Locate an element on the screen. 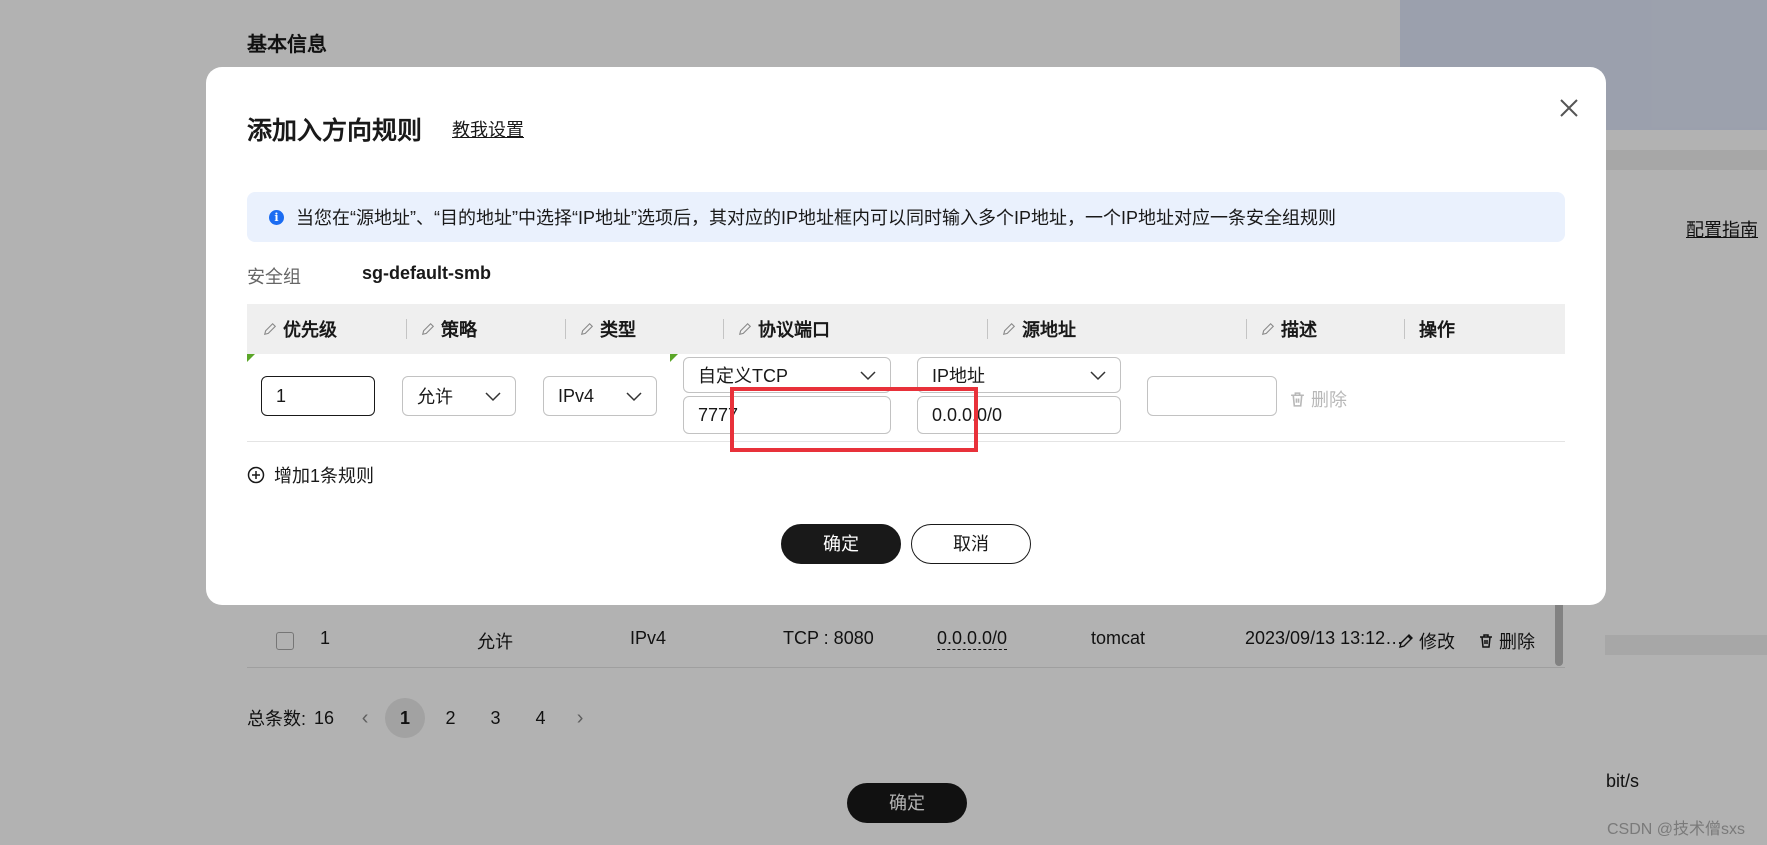  column-header-priority: 优先级 is located at coordinates (300, 329).